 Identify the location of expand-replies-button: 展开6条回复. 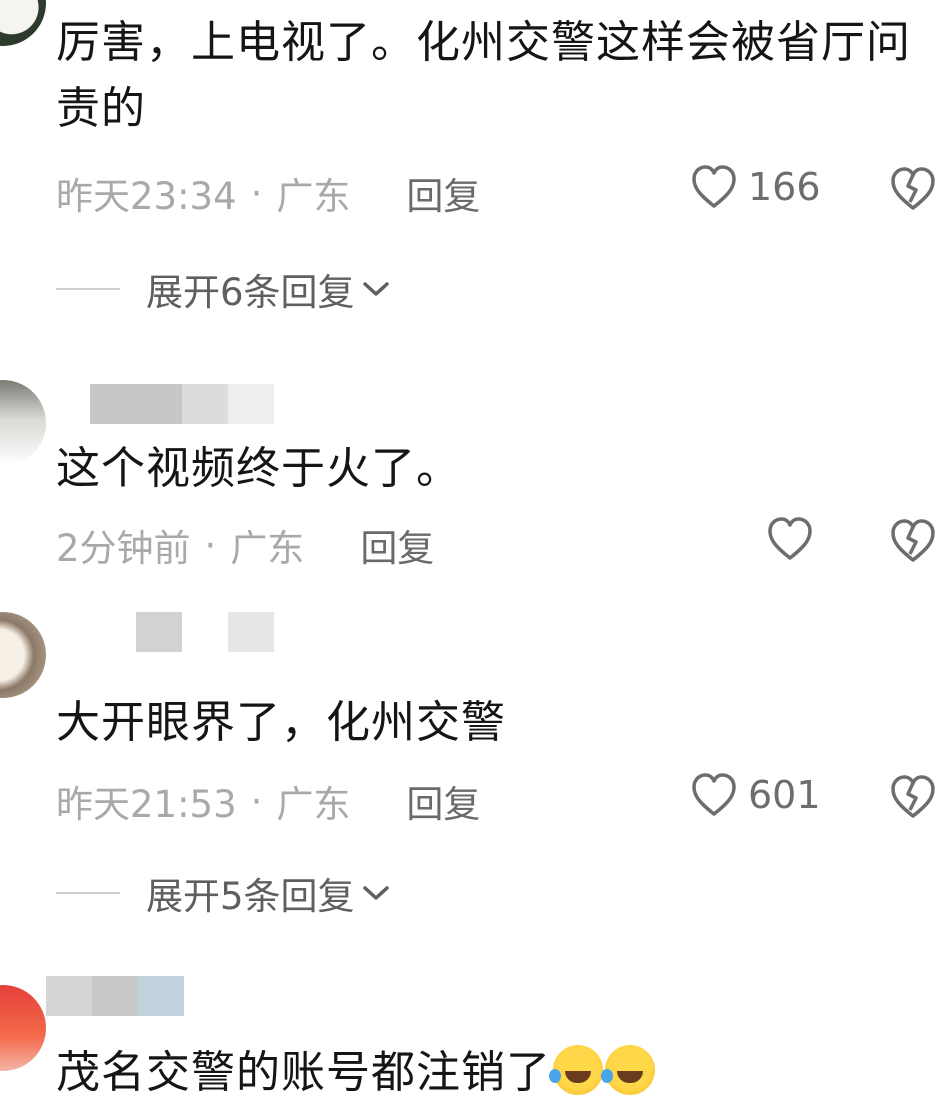
(223, 289).